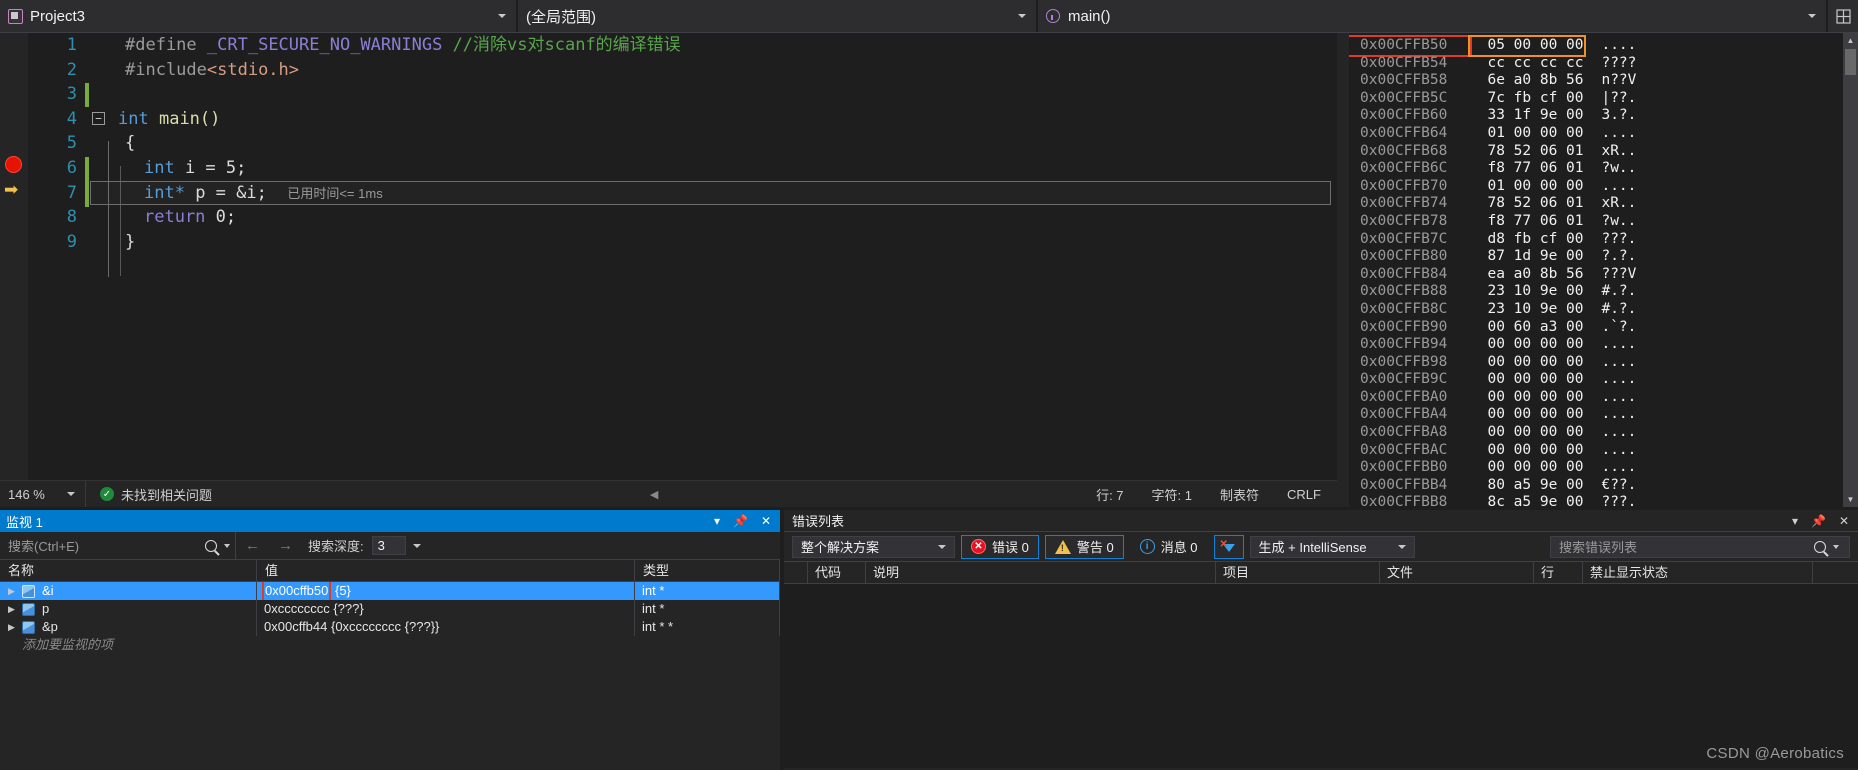 The width and height of the screenshot is (1858, 770). What do you see at coordinates (1298, 572) in the screenshot?
I see `column-header-project: 项目` at bounding box center [1298, 572].